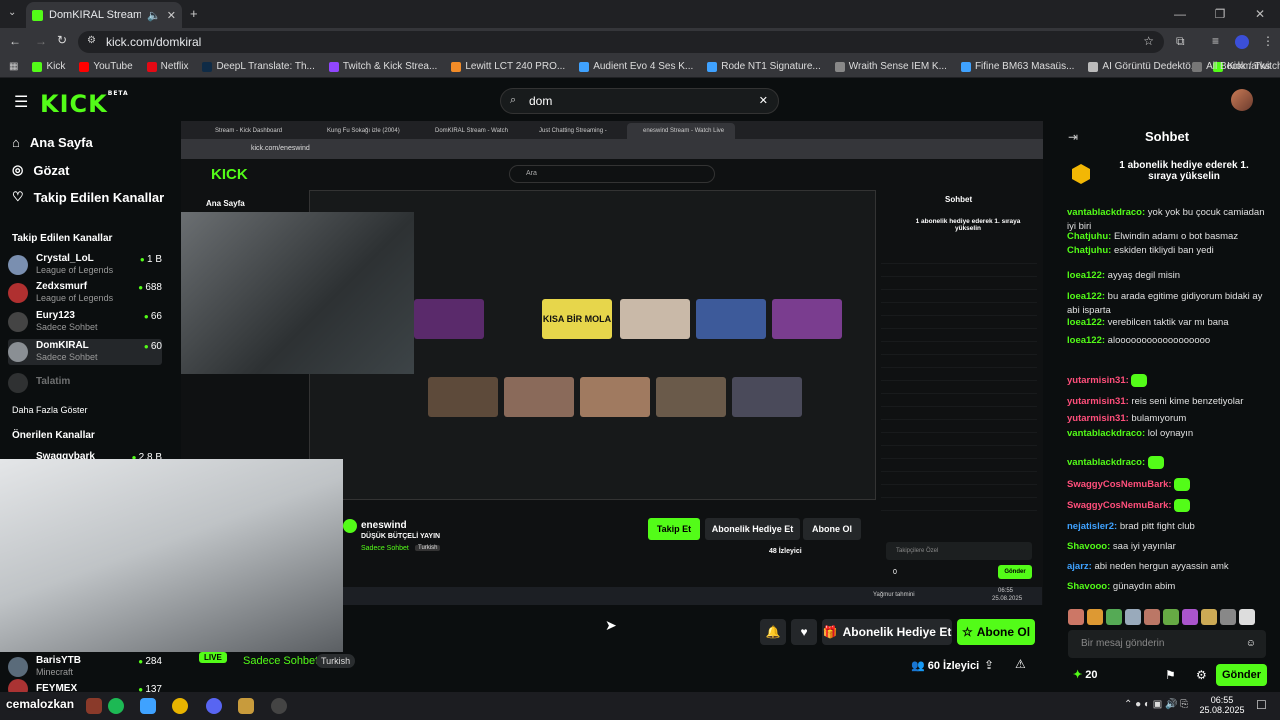 This screenshot has height=720, width=1280. Describe the element at coordinates (1081, 174) in the screenshot. I see `crown-icon` at that location.